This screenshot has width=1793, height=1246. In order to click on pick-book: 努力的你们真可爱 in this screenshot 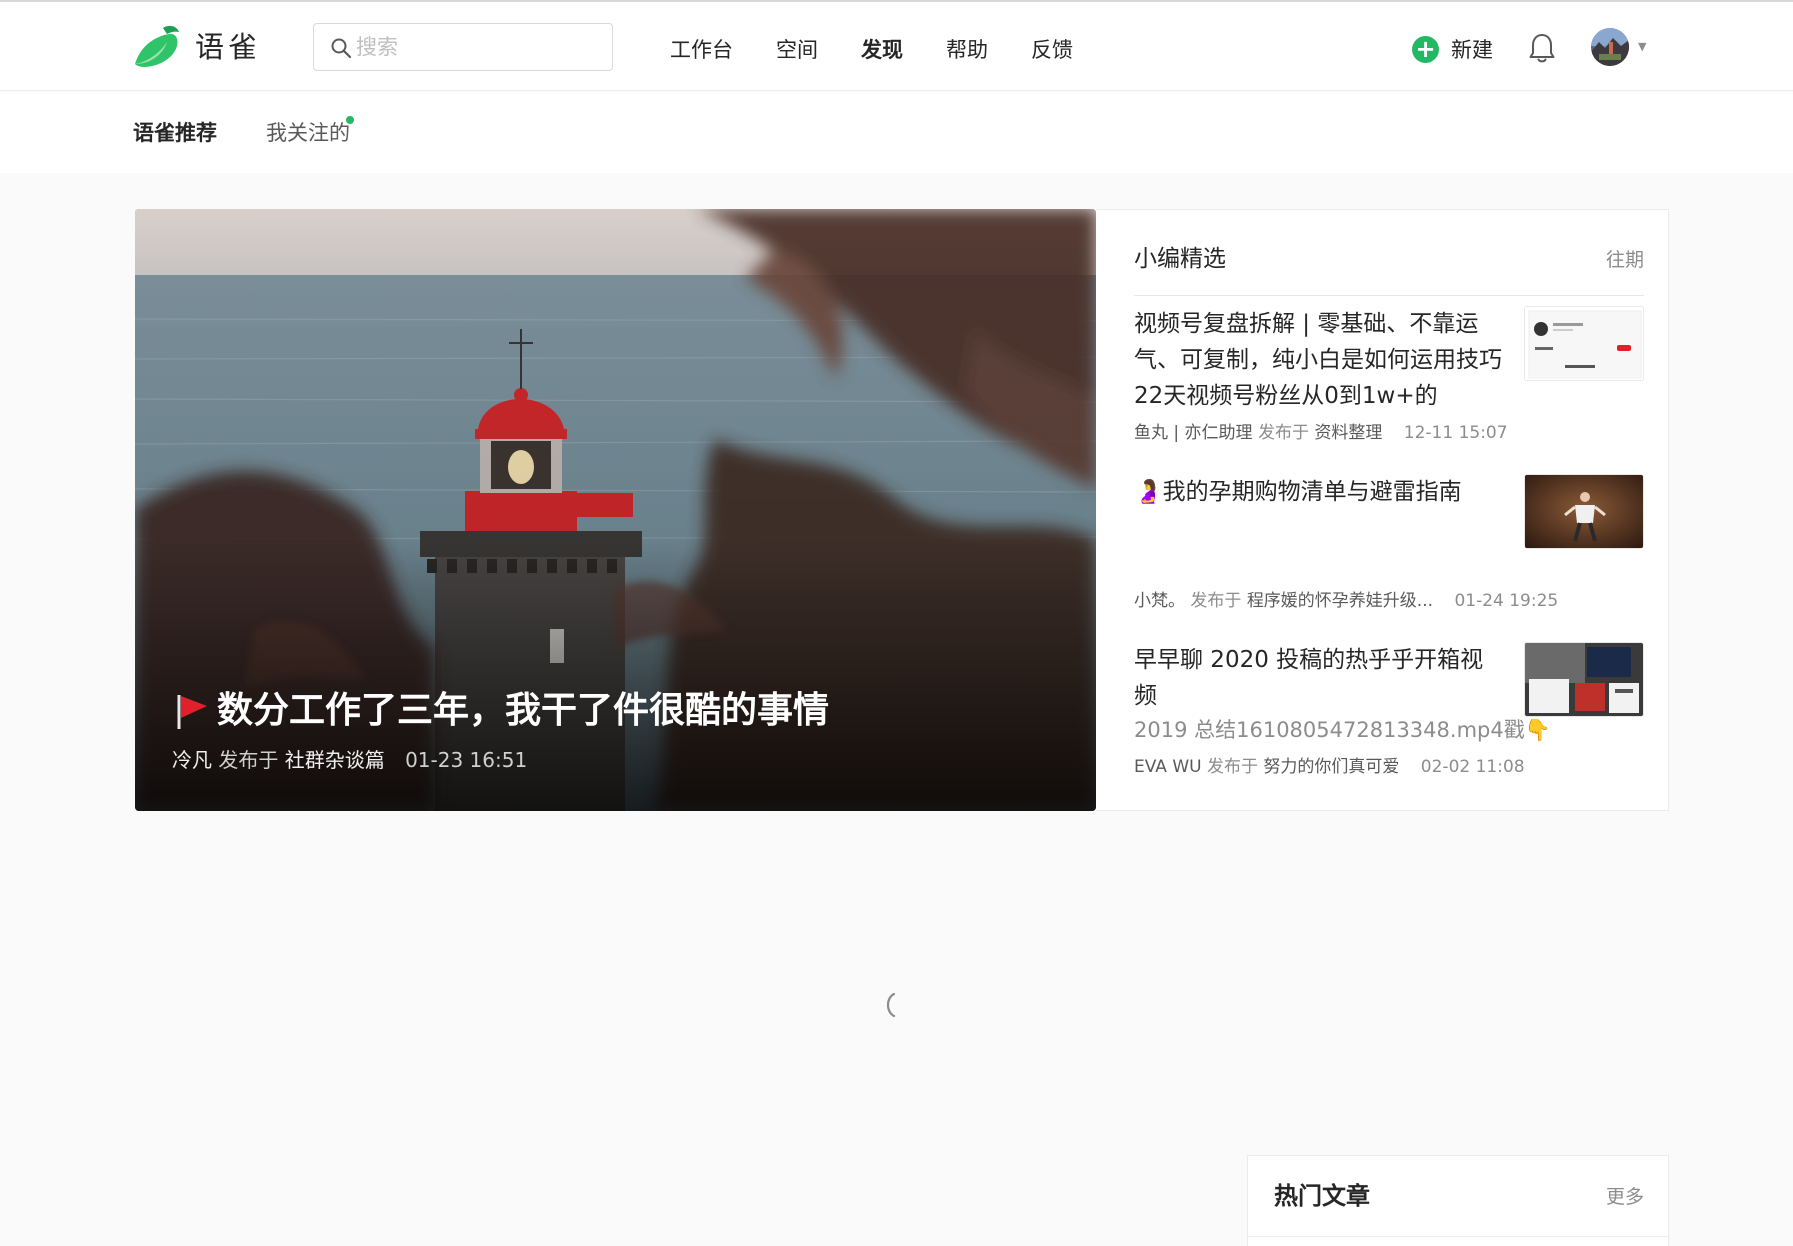, I will do `click(1331, 767)`.